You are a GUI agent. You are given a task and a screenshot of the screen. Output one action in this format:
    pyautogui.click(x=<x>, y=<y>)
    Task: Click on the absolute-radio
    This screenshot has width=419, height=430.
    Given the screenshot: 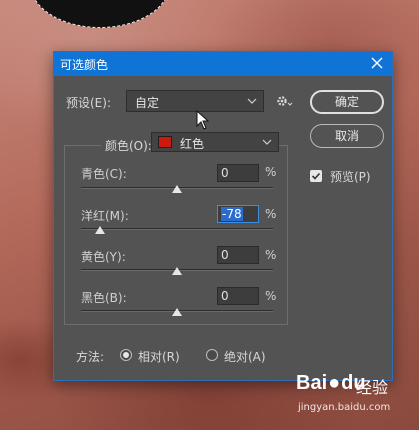 What is the action you would take?
    pyautogui.click(x=212, y=355)
    